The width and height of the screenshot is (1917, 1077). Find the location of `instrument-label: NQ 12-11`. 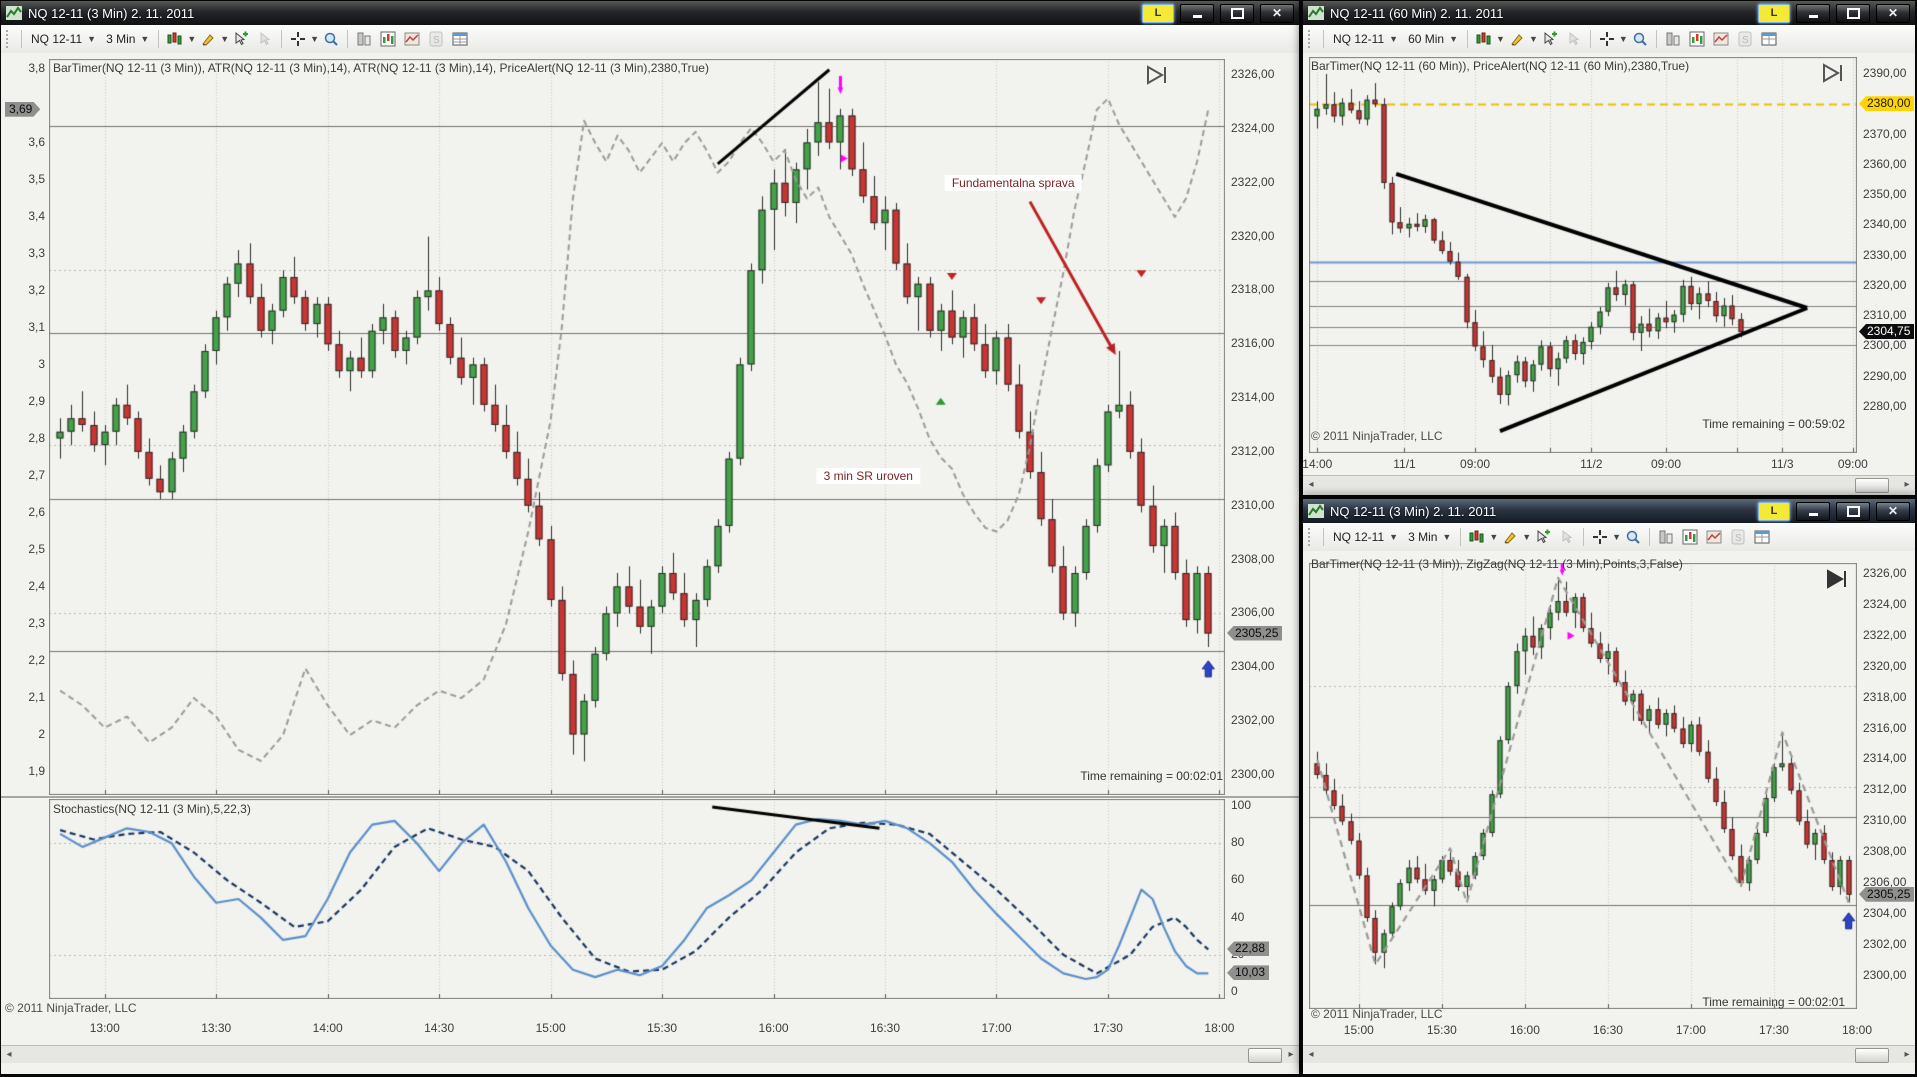

instrument-label: NQ 12-11 is located at coordinates (1359, 537).